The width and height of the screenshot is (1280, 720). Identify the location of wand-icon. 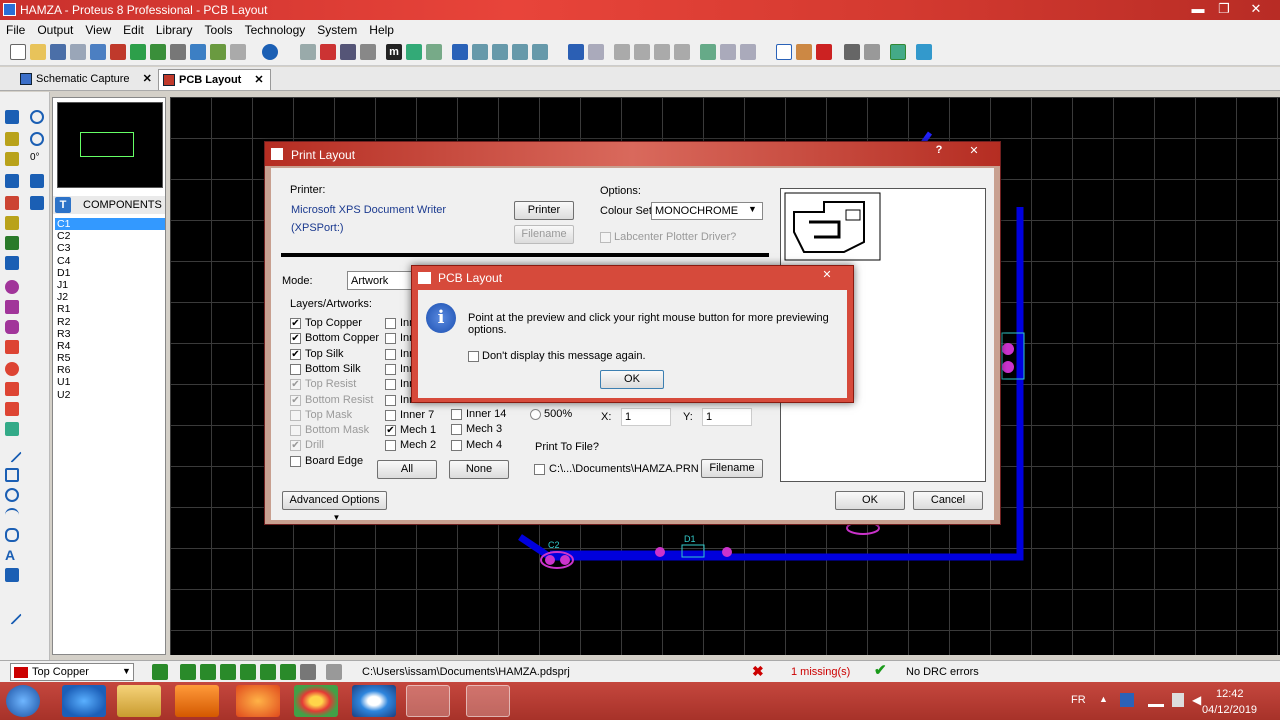
(748, 52).